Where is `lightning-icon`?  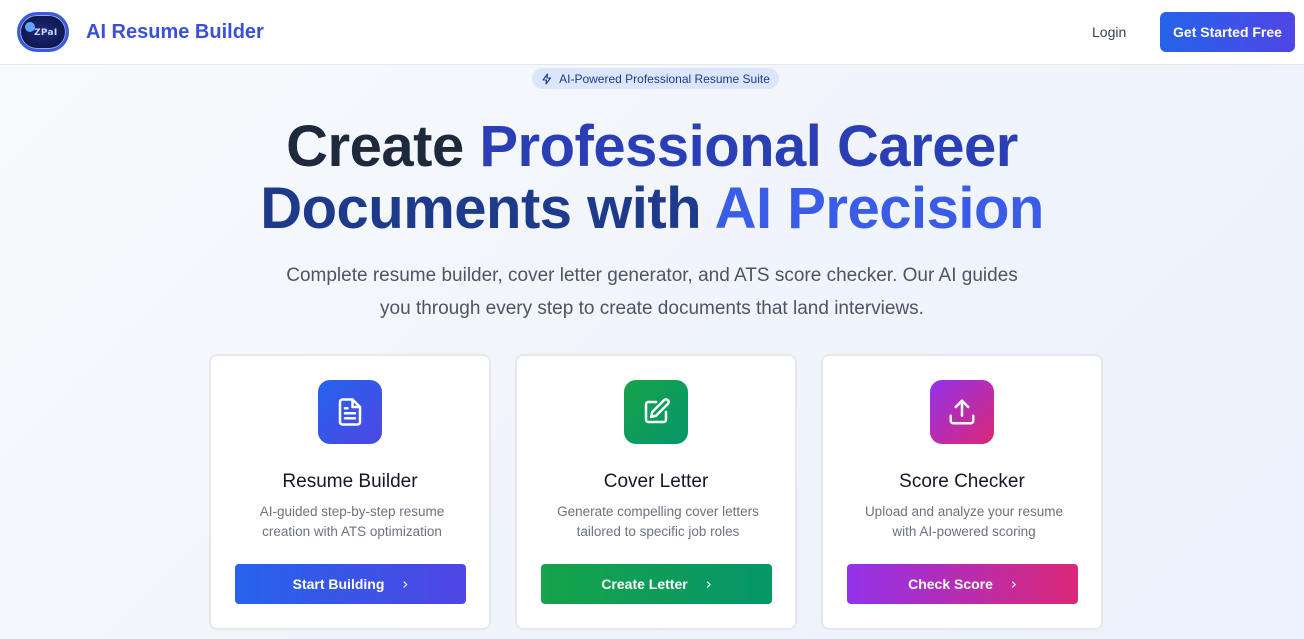
lightning-icon is located at coordinates (547, 78).